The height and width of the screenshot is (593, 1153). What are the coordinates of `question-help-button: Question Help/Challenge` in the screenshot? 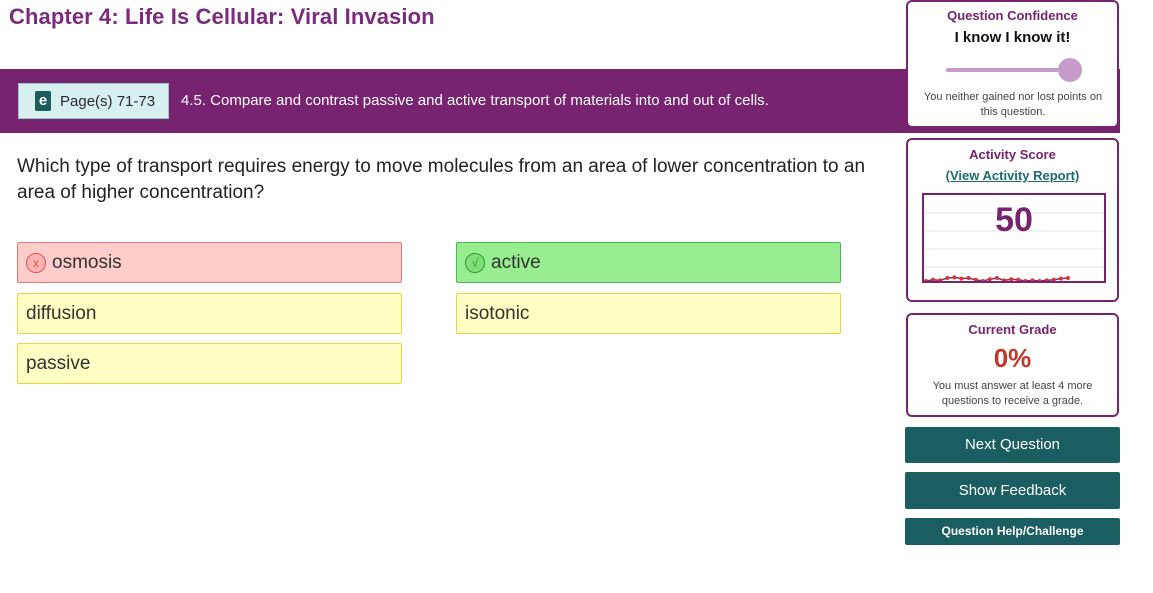 It's located at (1012, 531).